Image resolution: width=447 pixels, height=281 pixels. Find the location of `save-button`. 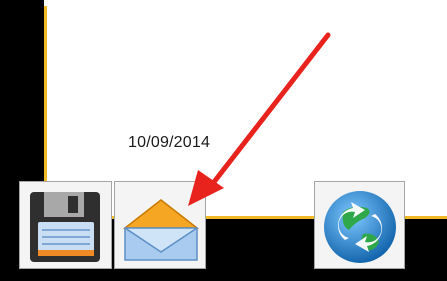

save-button is located at coordinates (65, 225).